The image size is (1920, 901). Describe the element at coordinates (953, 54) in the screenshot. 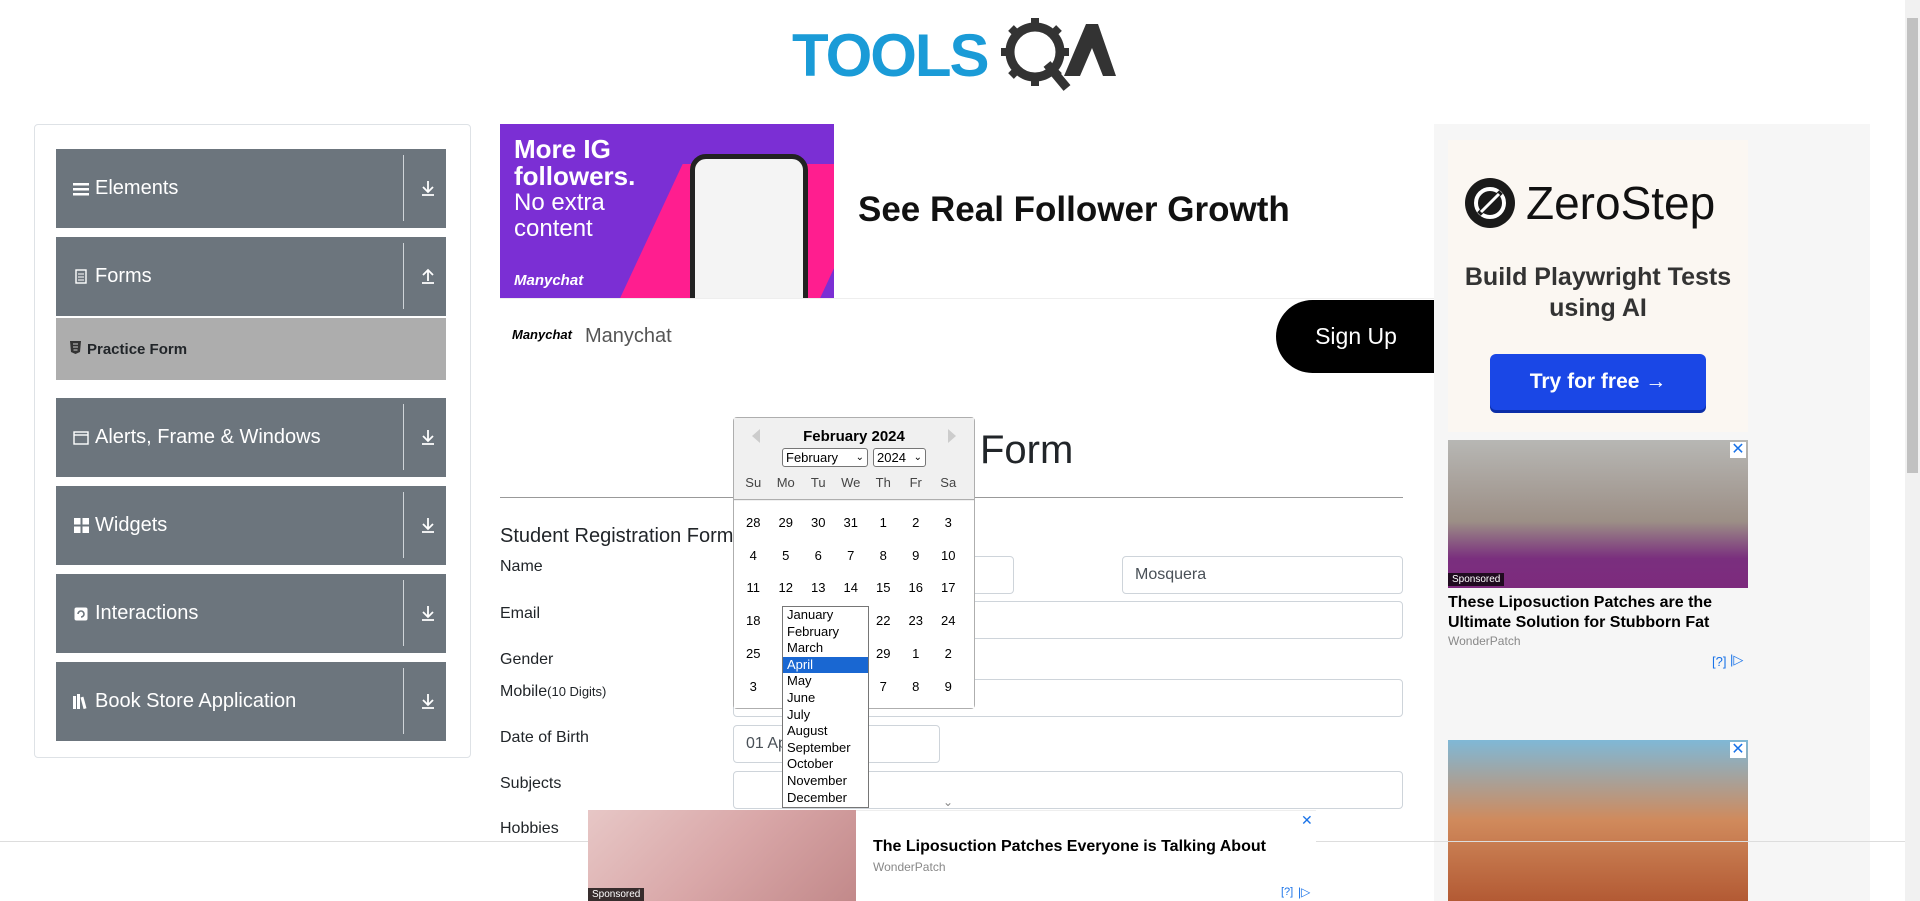

I see `toolsqa-logo: TOOLS` at that location.